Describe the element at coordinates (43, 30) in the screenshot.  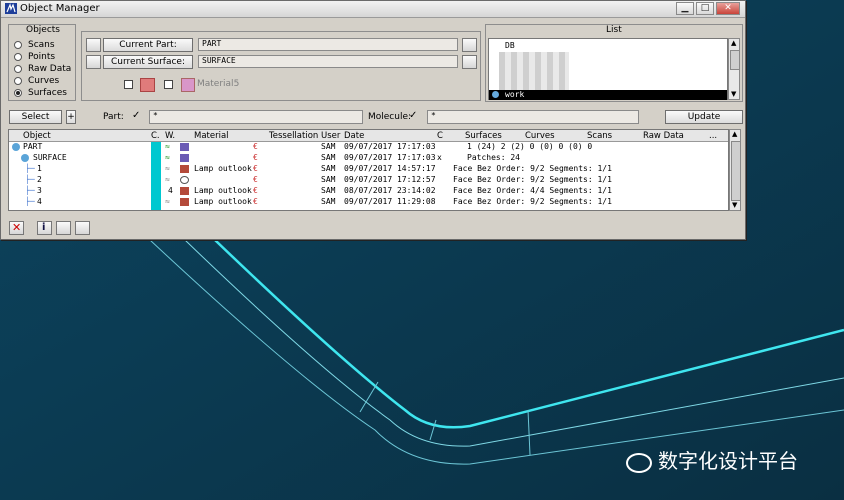
I see `objects-panel-title: Objects` at that location.